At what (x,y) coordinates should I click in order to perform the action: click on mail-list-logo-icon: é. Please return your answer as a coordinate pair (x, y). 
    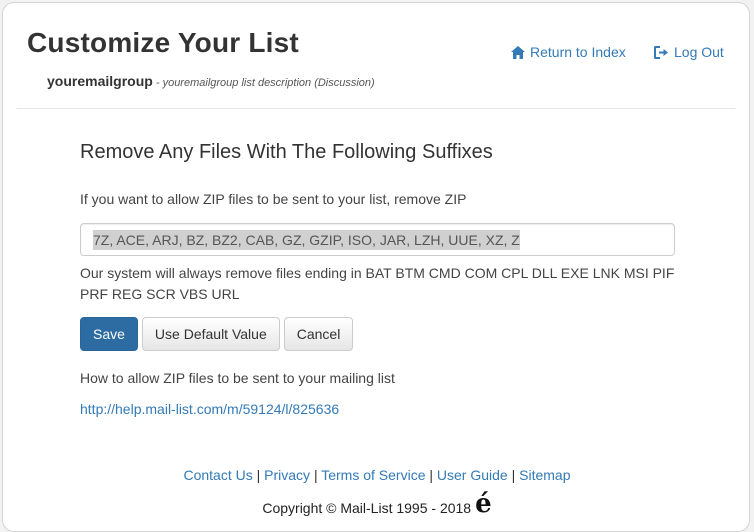
    Looking at the image, I should click on (483, 504).